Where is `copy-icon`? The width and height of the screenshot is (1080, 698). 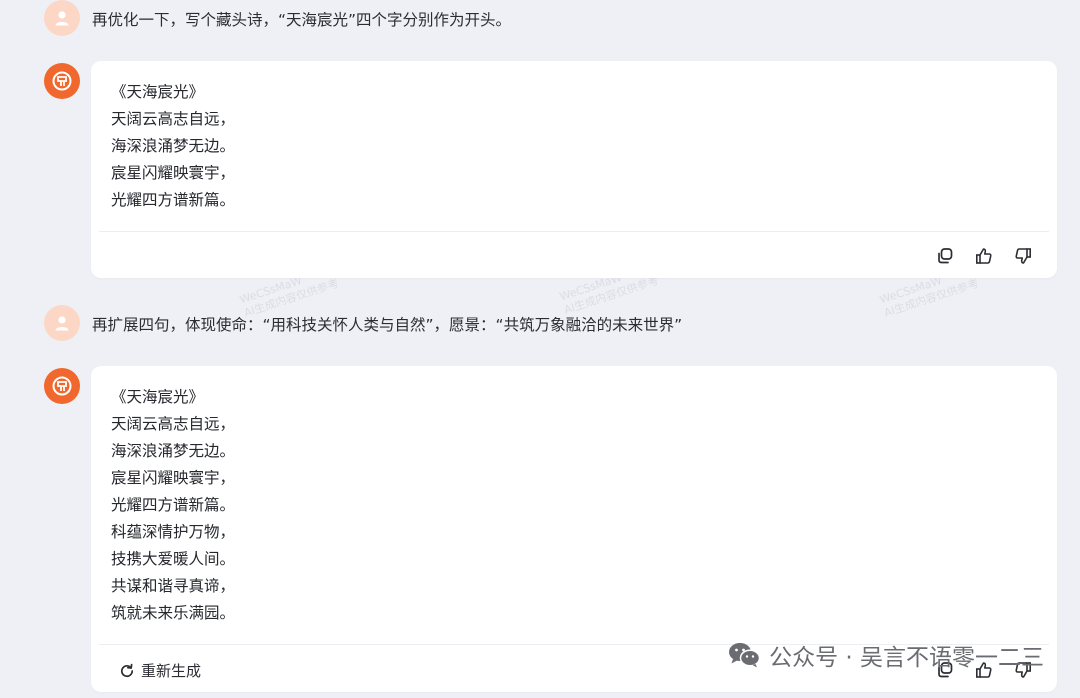
copy-icon is located at coordinates (945, 256).